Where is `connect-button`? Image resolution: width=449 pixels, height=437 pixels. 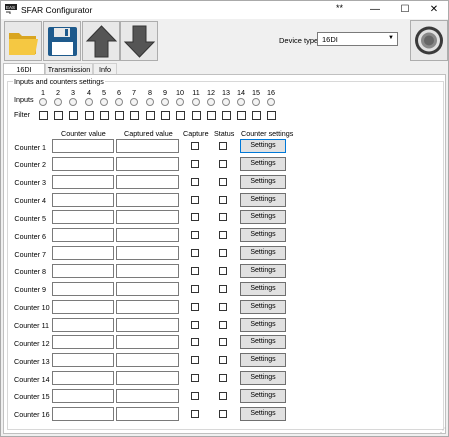 connect-button is located at coordinates (429, 40).